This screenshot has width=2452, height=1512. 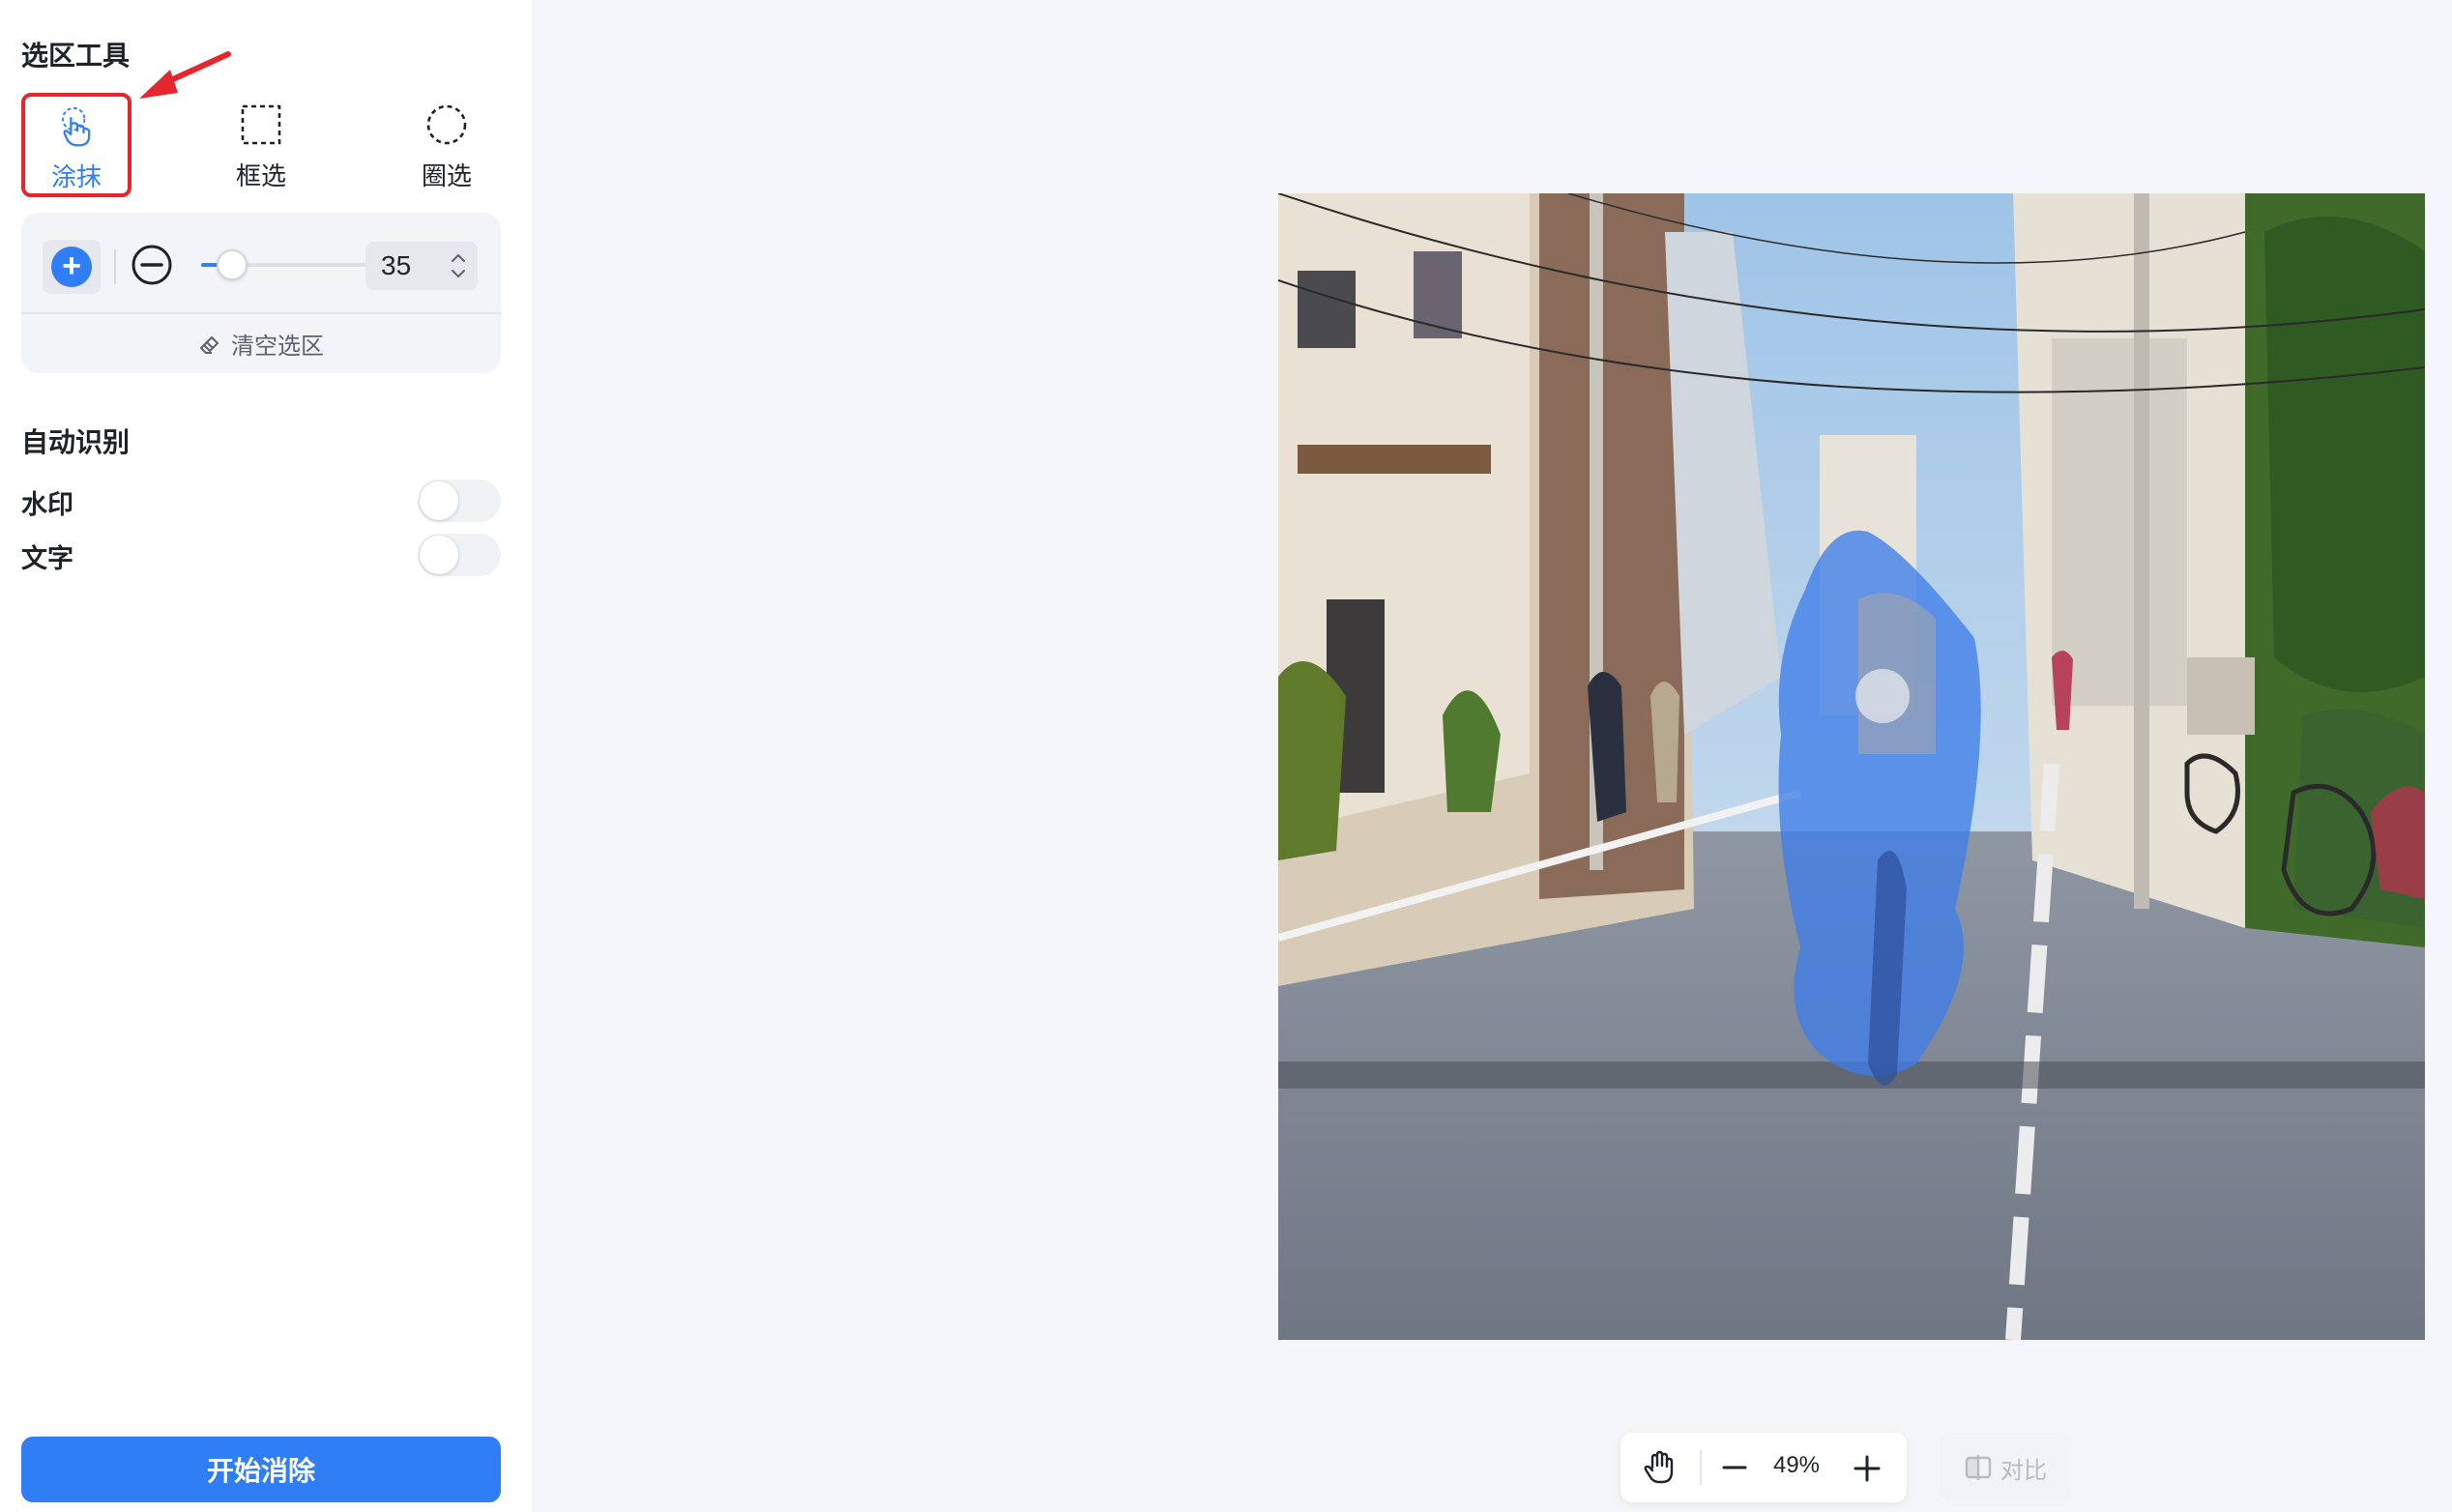 I want to click on tool-smear-button: 涂抹, so click(x=76, y=145).